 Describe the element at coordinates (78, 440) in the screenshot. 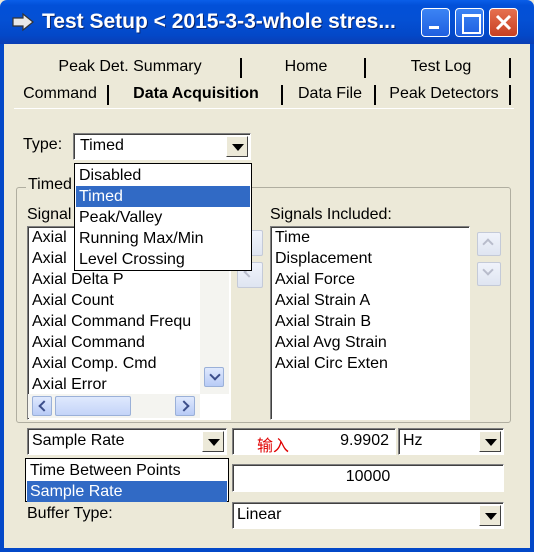

I see `rate-mode-value: Sample Rate` at that location.